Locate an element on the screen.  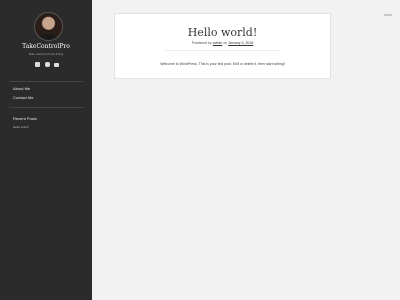
avatar is located at coordinates (48, 26).